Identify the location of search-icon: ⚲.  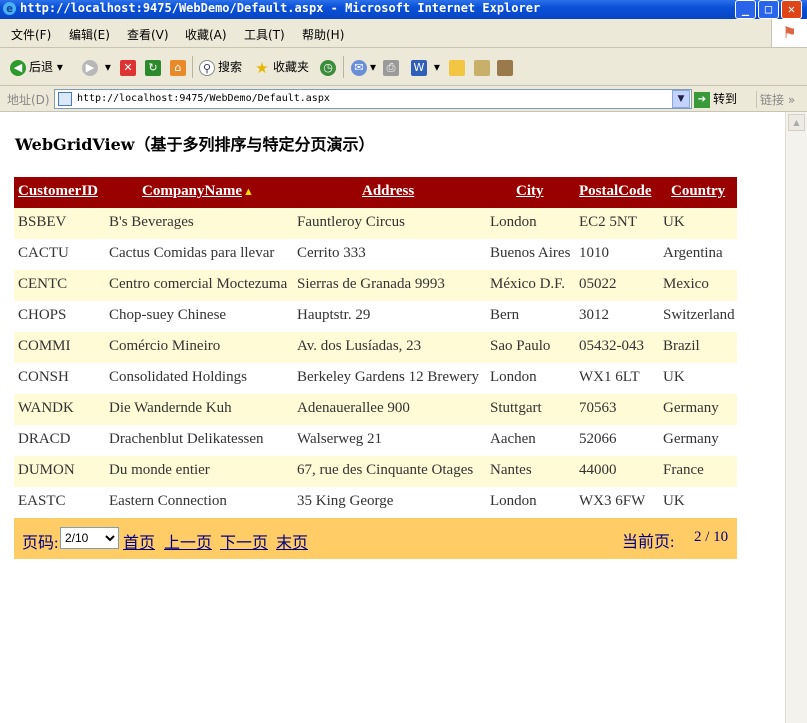
(207, 67).